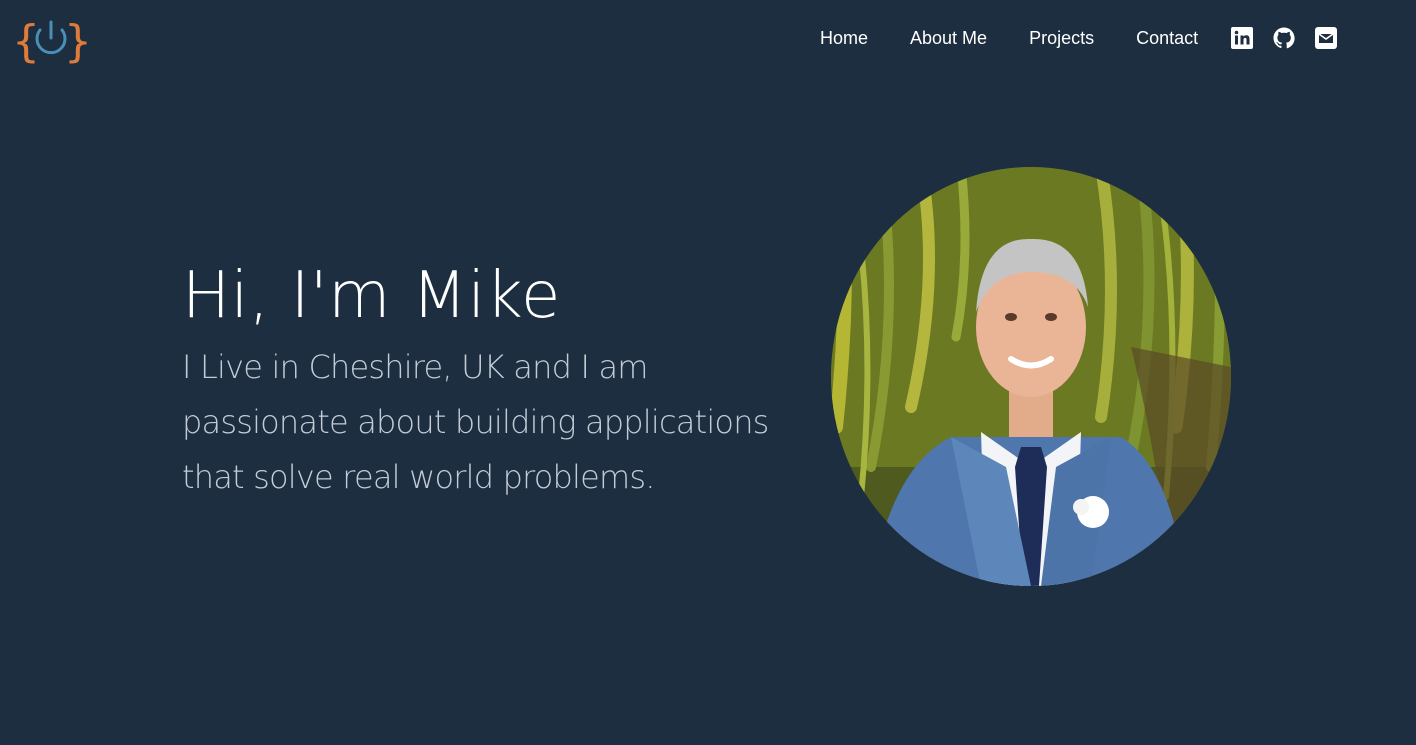 This screenshot has width=1416, height=745. I want to click on hero-title: Hi, I'm Mike, so click(371, 296).